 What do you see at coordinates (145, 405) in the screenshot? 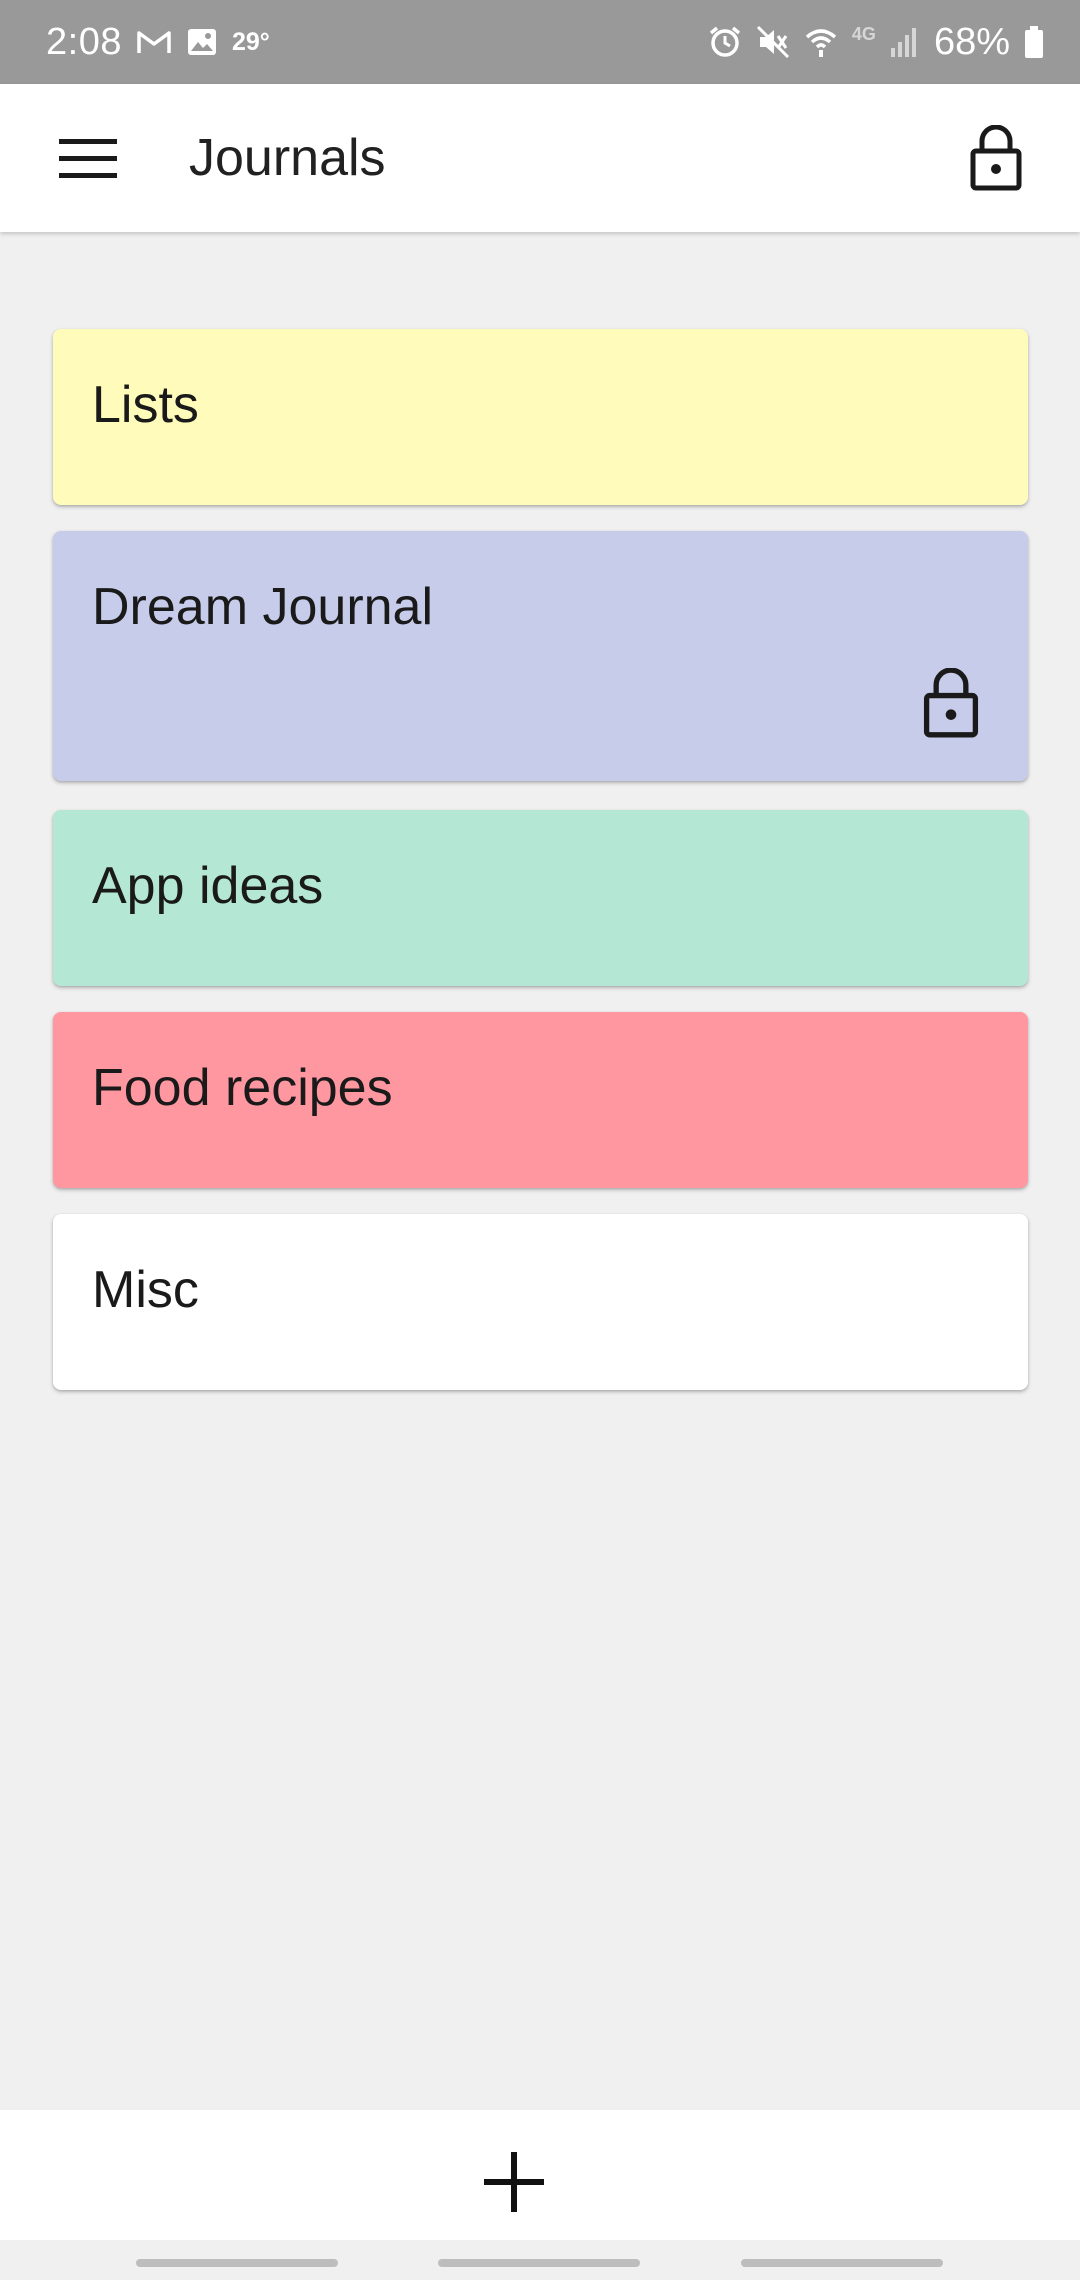
I see `journal-title: Lists` at bounding box center [145, 405].